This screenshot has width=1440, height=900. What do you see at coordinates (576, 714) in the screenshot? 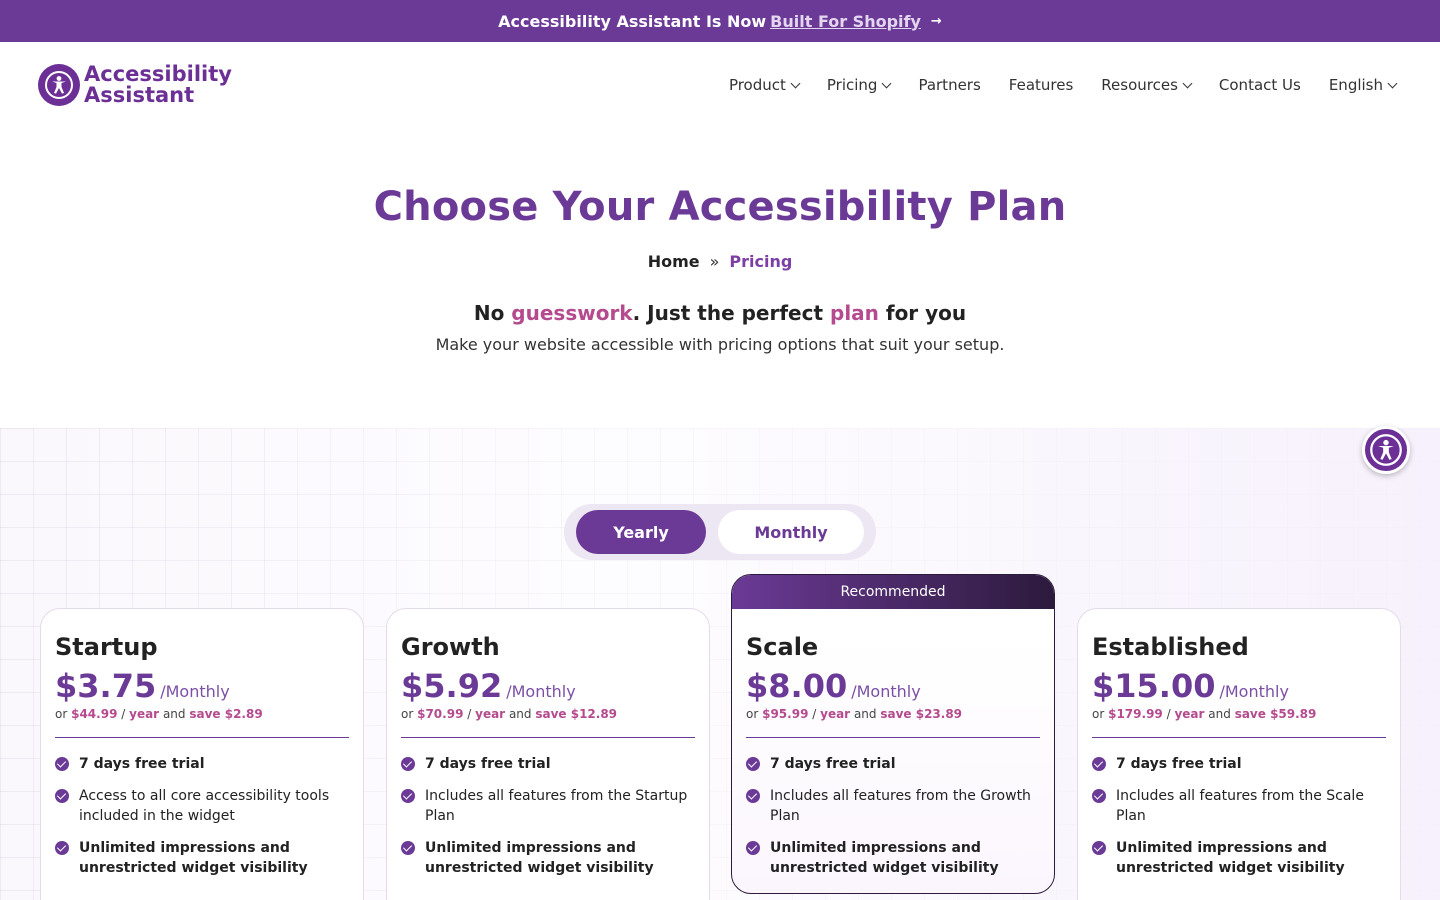
I see `savings-text: save $12.89` at bounding box center [576, 714].